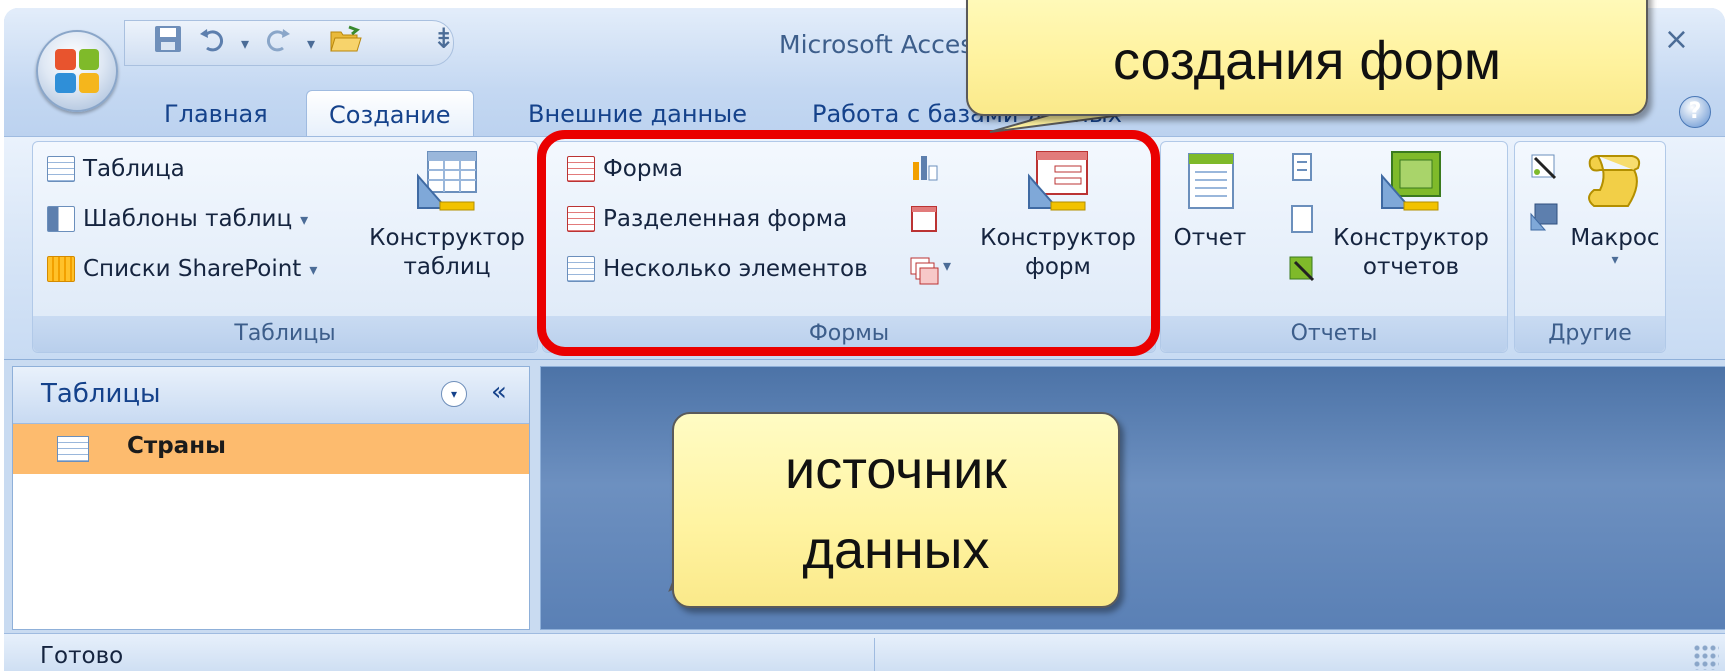  Describe the element at coordinates (1307, 61) in the screenshot. I see `callout-create-forms-text: создания форм` at that location.